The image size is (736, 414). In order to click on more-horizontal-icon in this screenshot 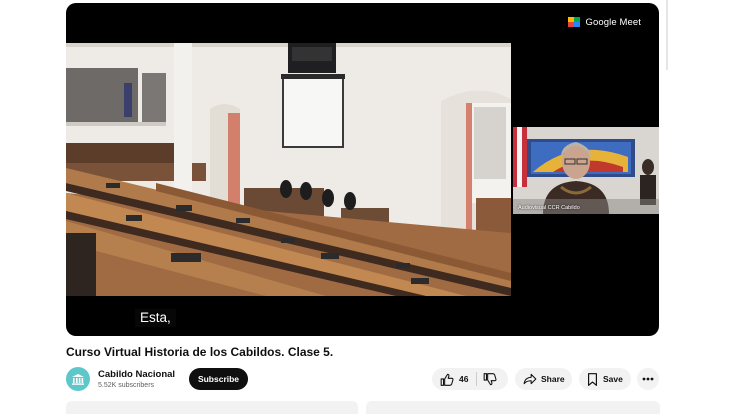, I will do `click(648, 379)`.